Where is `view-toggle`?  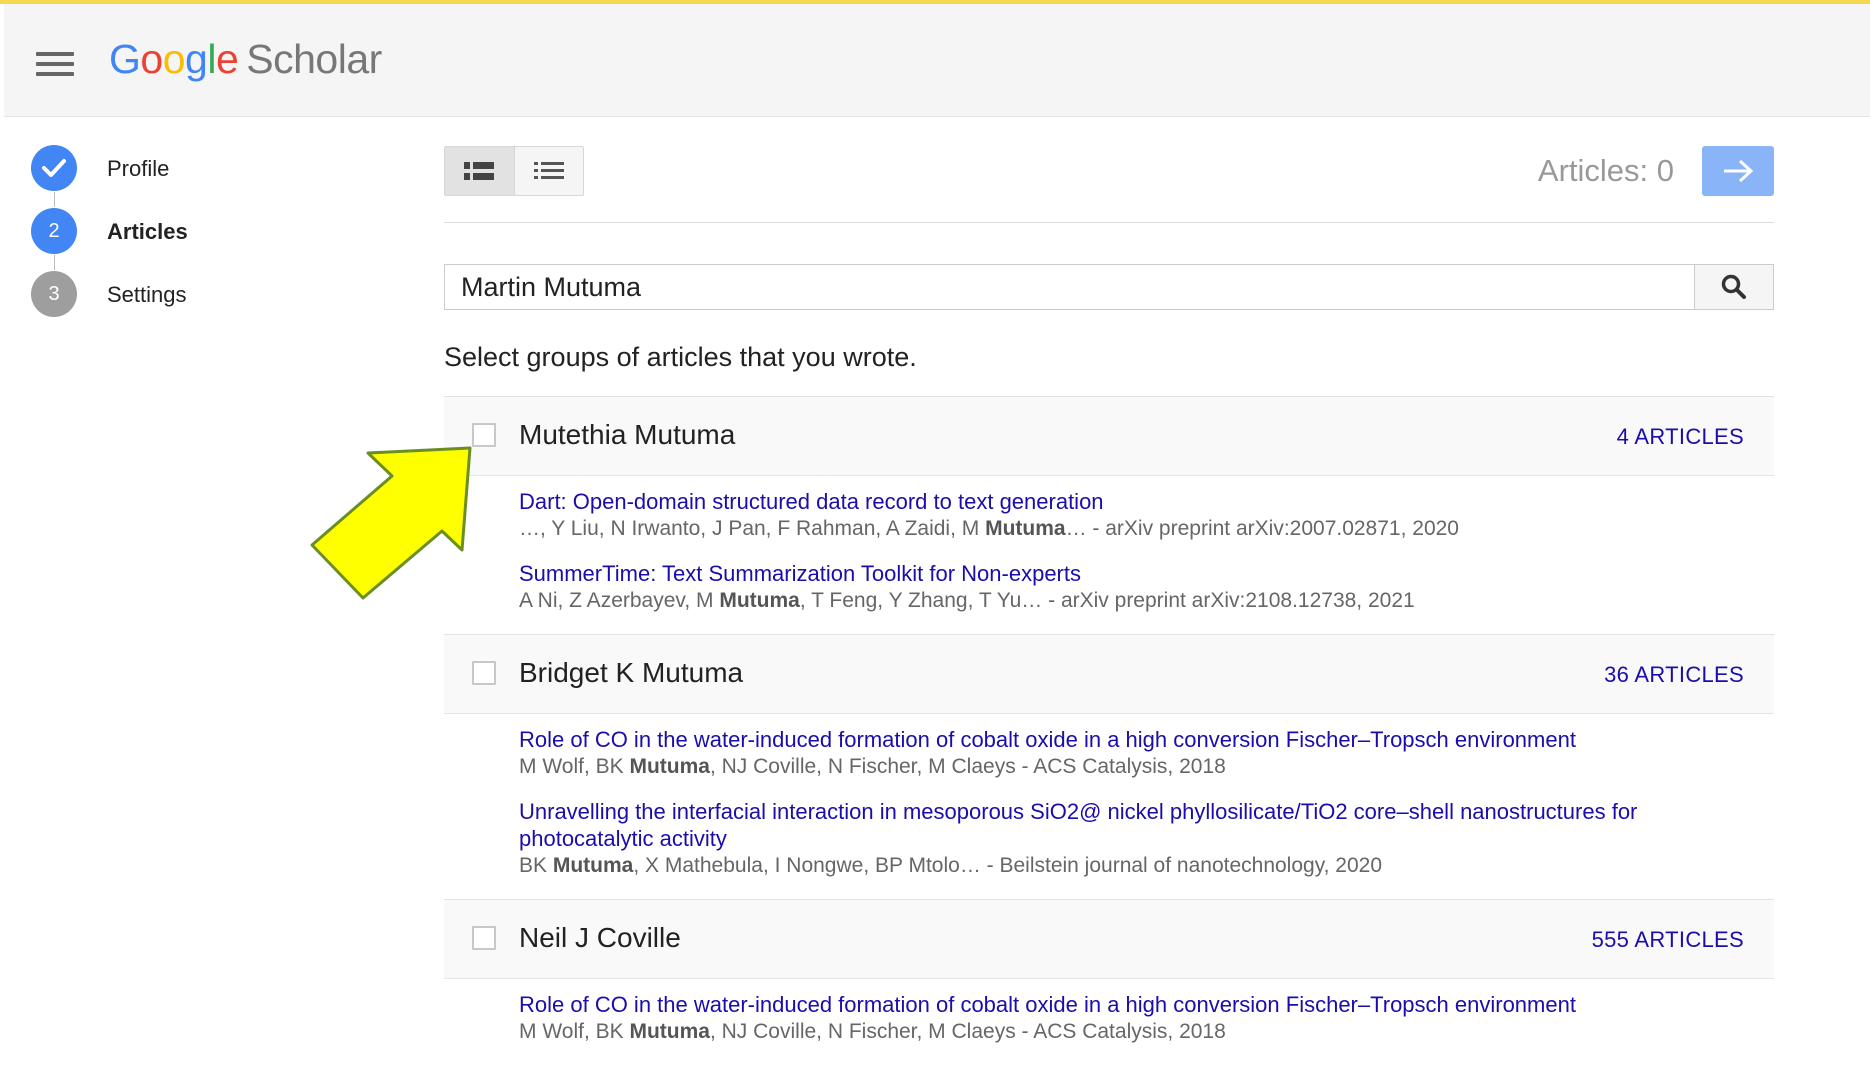
view-toggle is located at coordinates (514, 171).